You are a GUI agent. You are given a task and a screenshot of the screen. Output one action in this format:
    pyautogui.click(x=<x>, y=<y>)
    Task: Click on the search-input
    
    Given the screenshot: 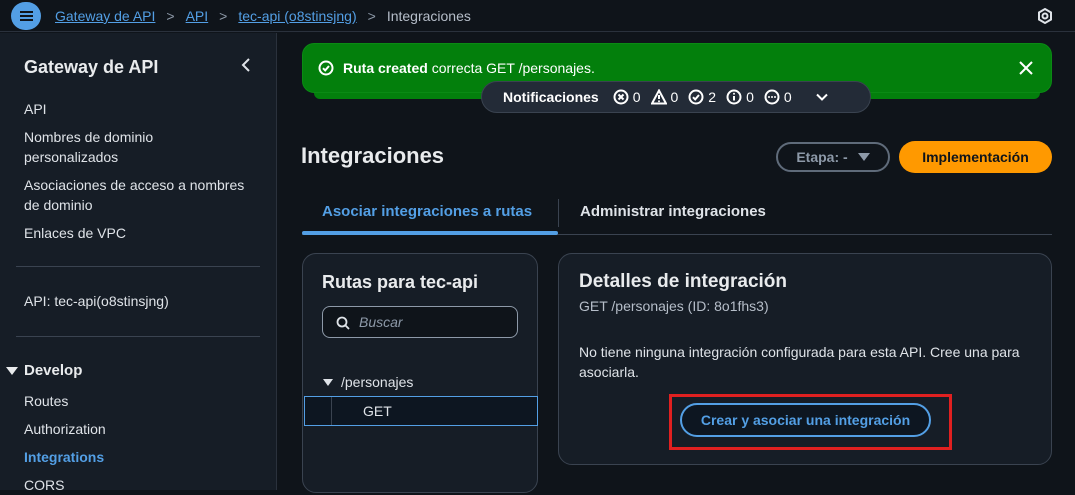 What is the action you would take?
    pyautogui.click(x=434, y=322)
    